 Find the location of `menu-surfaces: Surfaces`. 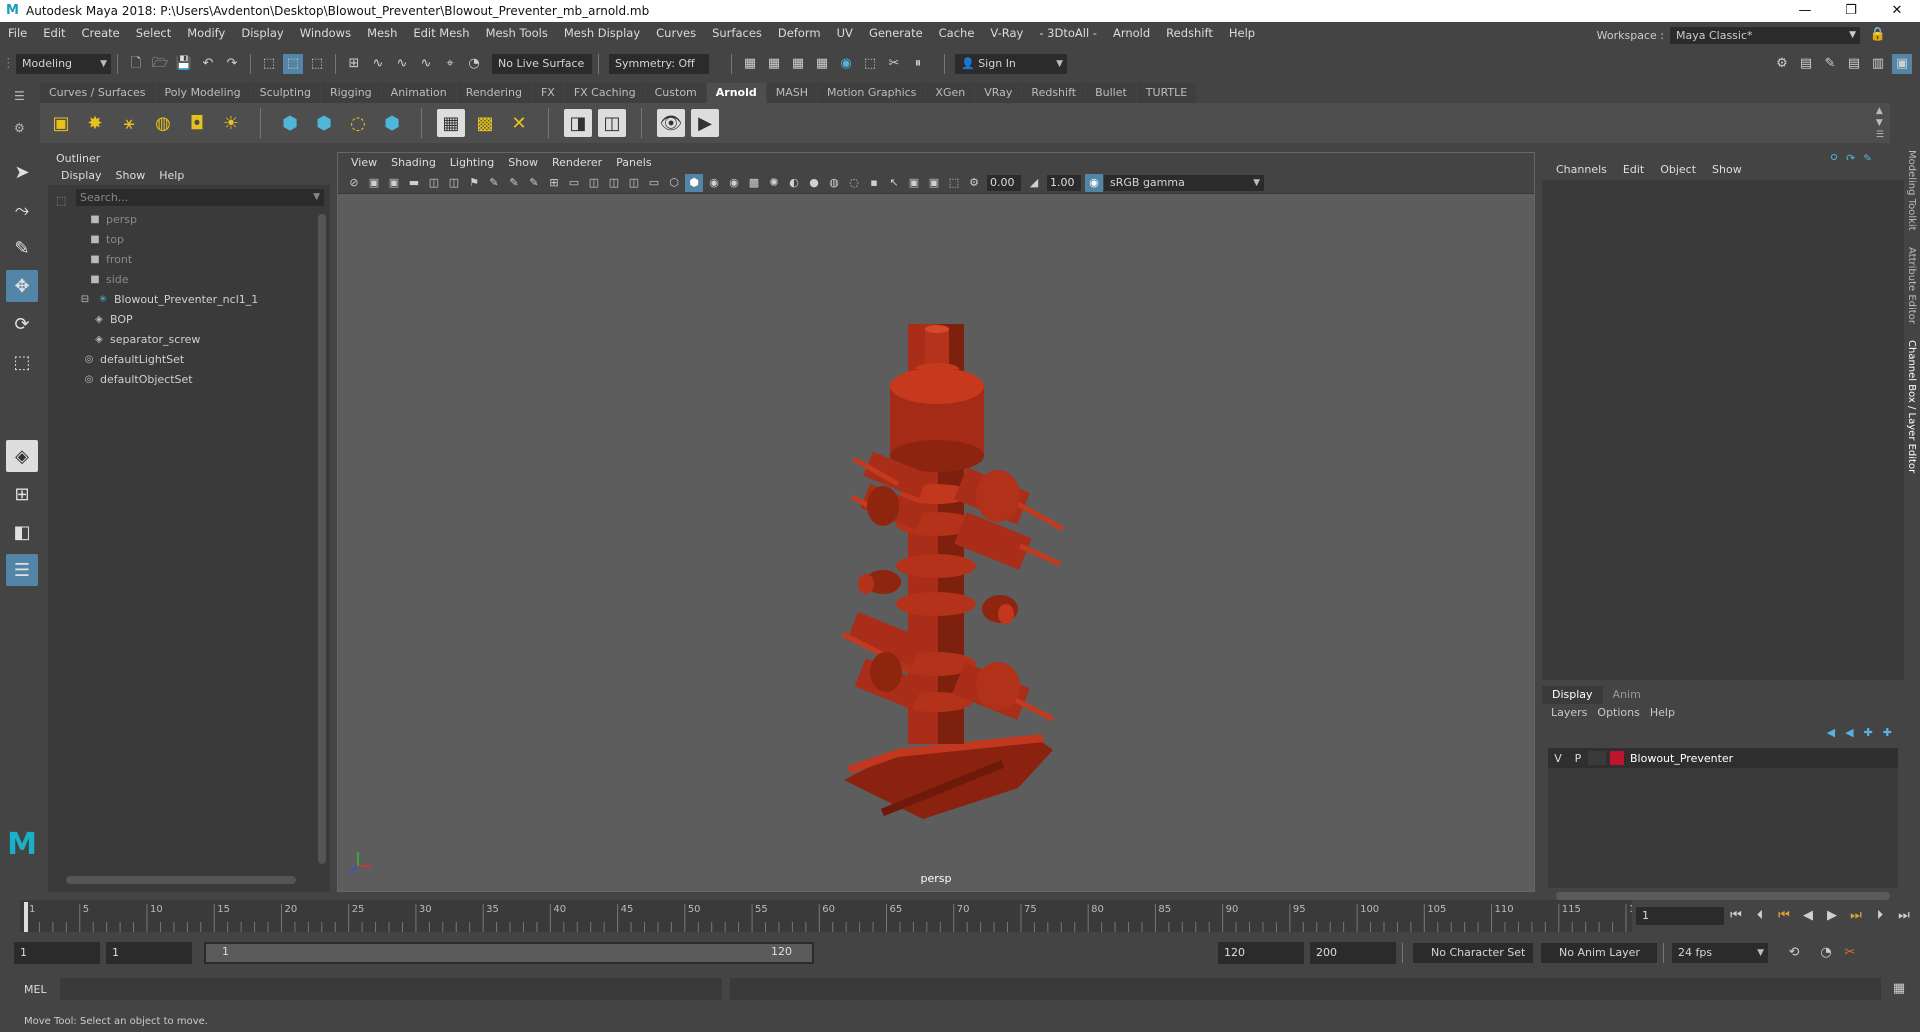

menu-surfaces: Surfaces is located at coordinates (737, 33).